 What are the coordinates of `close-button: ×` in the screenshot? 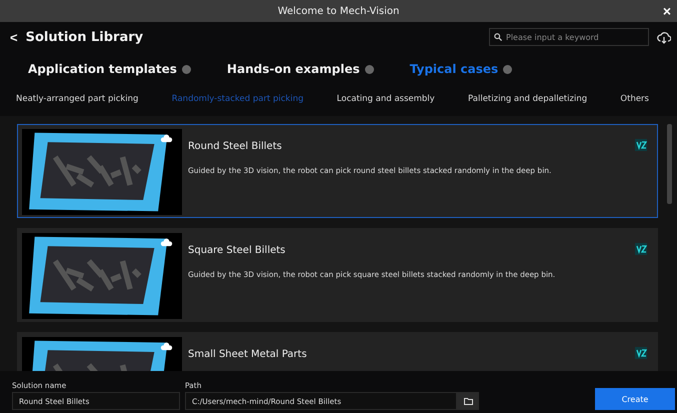 It's located at (666, 11).